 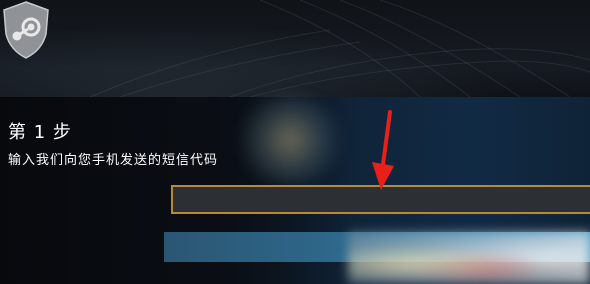 I want to click on blurred-area, so click(x=290, y=140).